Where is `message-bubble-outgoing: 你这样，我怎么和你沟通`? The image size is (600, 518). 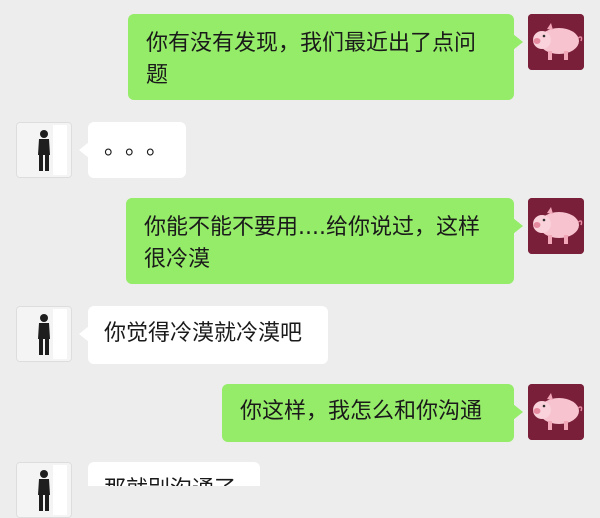 message-bubble-outgoing: 你这样，我怎么和你沟通 is located at coordinates (372, 413).